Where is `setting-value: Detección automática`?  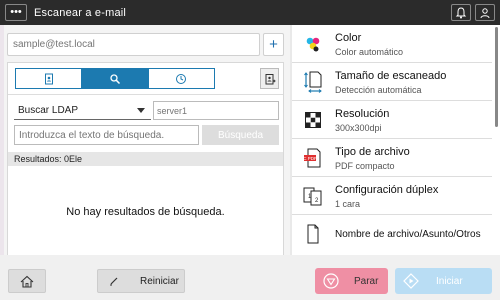 setting-value: Detección automática is located at coordinates (378, 90).